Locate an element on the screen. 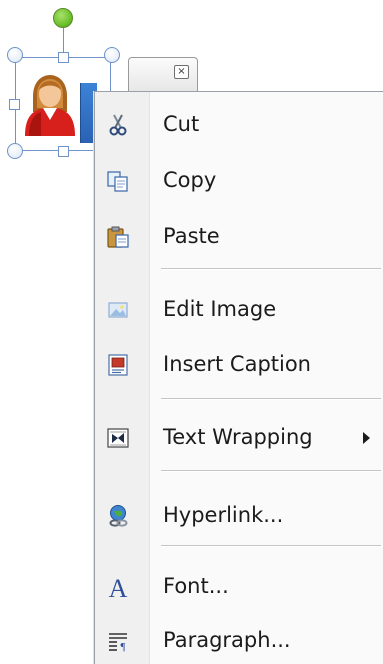 Image resolution: width=383 pixels, height=664 pixels. resize-handle-top-right is located at coordinates (112, 55).